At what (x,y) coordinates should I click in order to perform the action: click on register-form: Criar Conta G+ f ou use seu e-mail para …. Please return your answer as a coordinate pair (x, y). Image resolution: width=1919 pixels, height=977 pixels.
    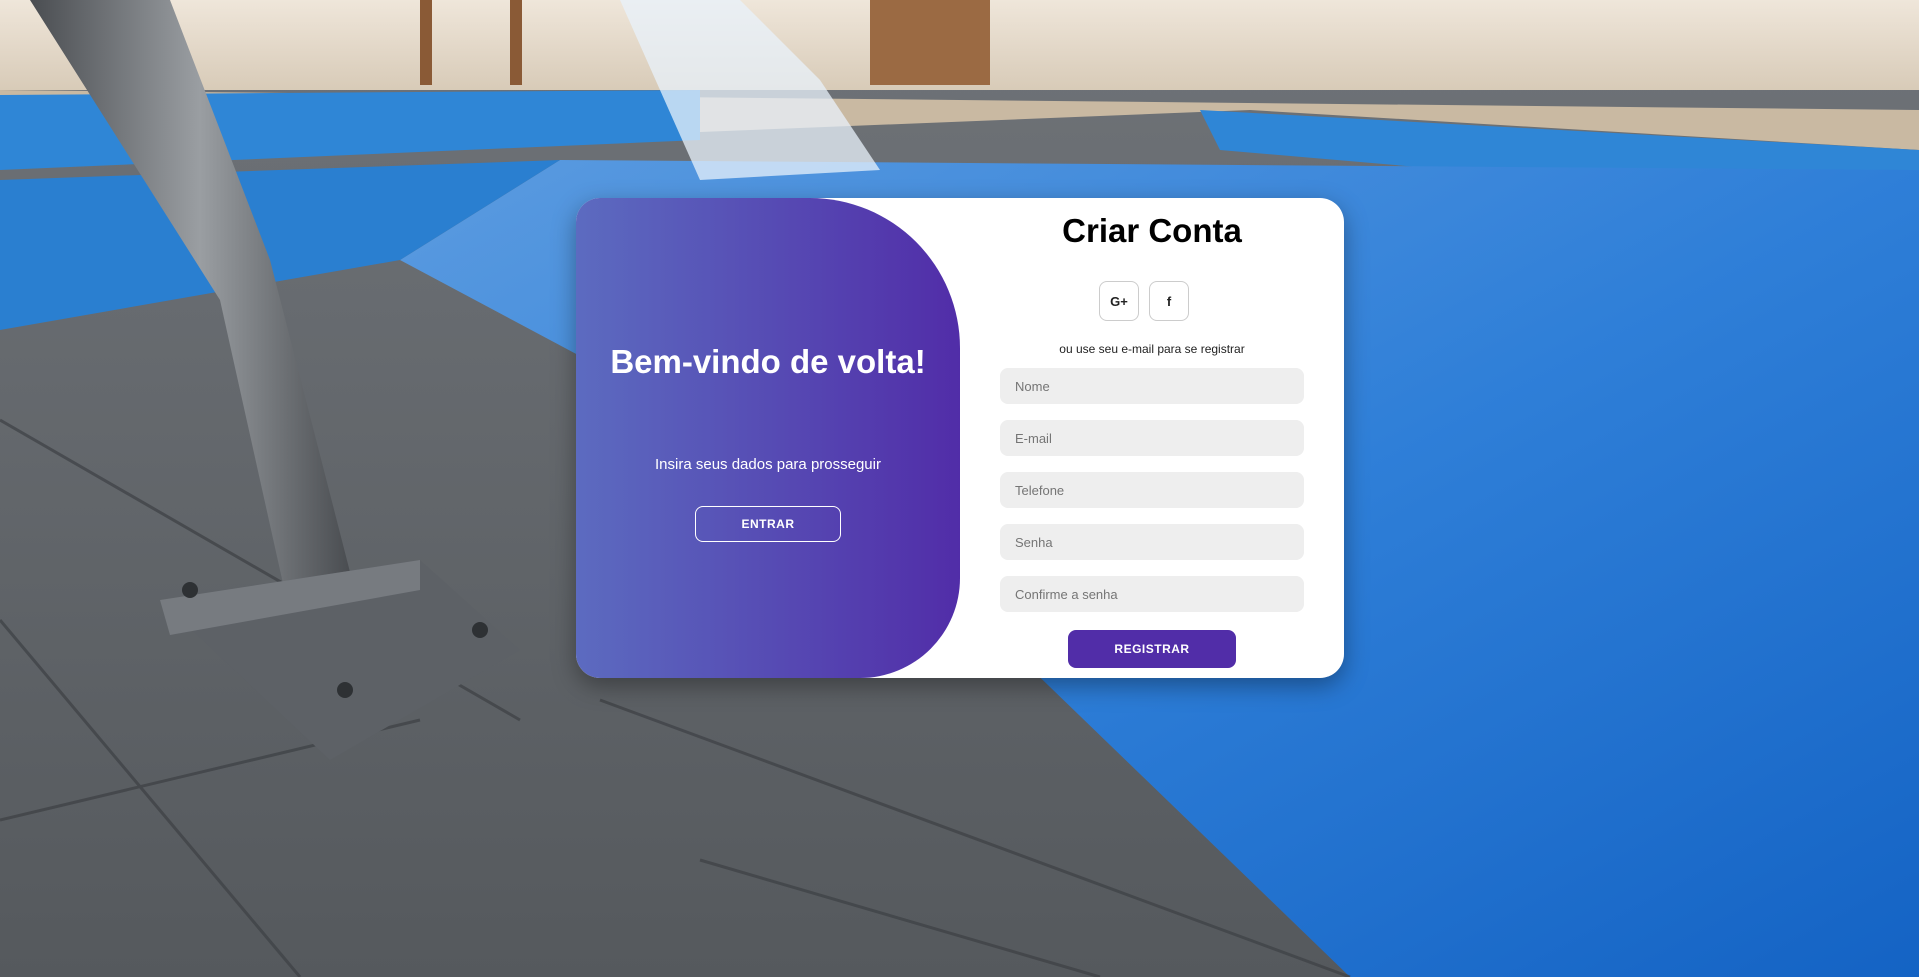
    Looking at the image, I should click on (1152, 438).